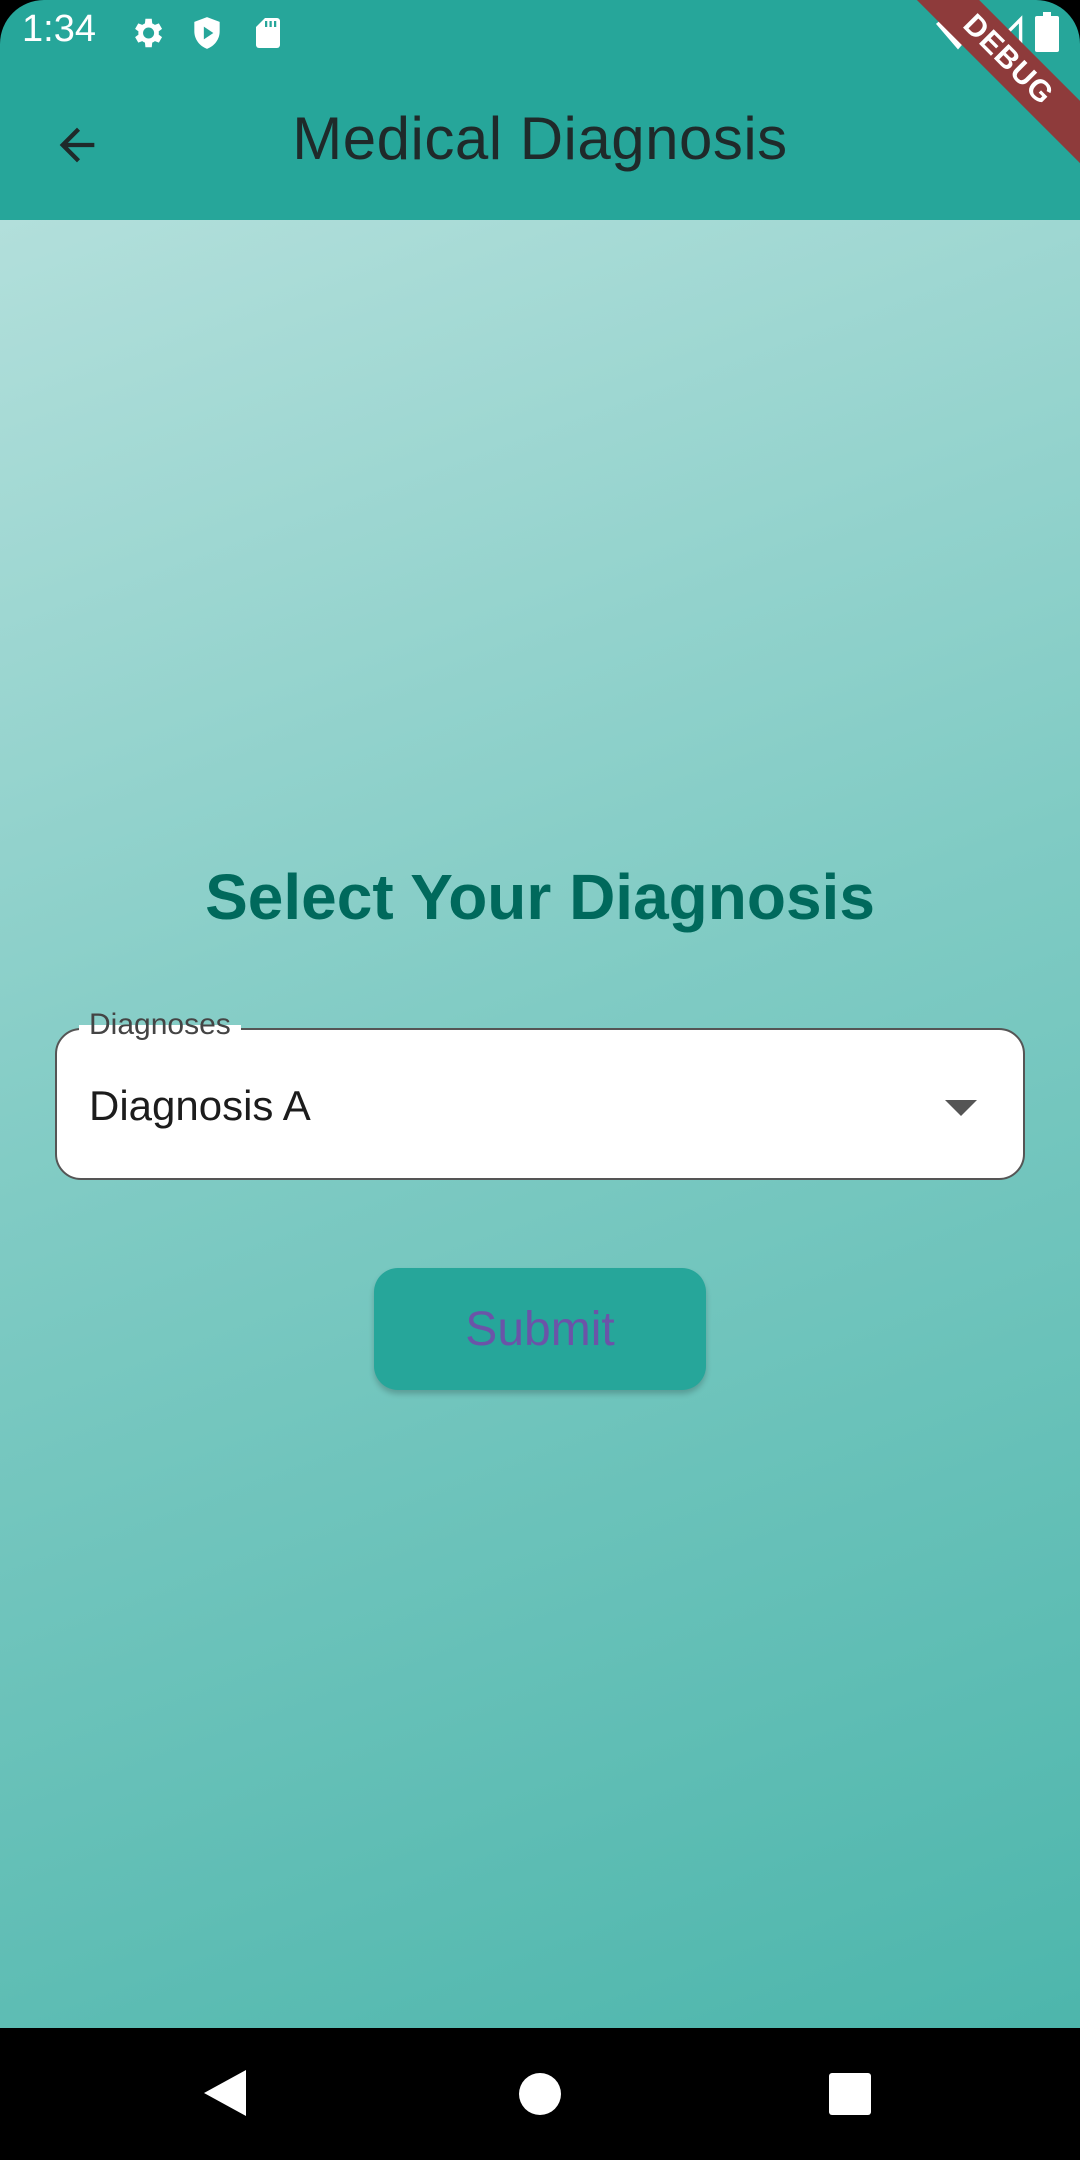 The height and width of the screenshot is (2160, 1080). What do you see at coordinates (850, 2096) in the screenshot?
I see `recents-square-icon` at bounding box center [850, 2096].